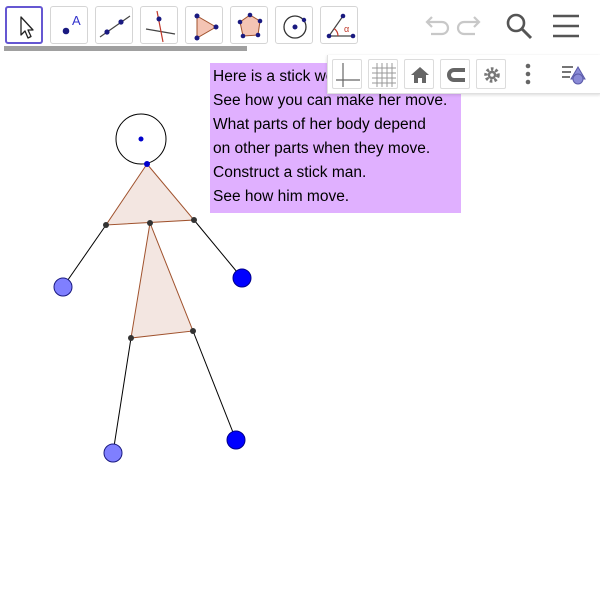 The image size is (600, 600). I want to click on upper-body-triangle, so click(150, 194).